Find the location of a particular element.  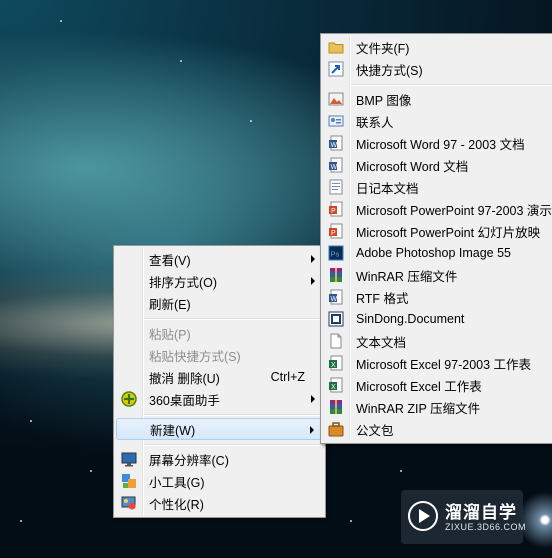

submenu-item-briefcase: 公文包 is located at coordinates (437, 429).